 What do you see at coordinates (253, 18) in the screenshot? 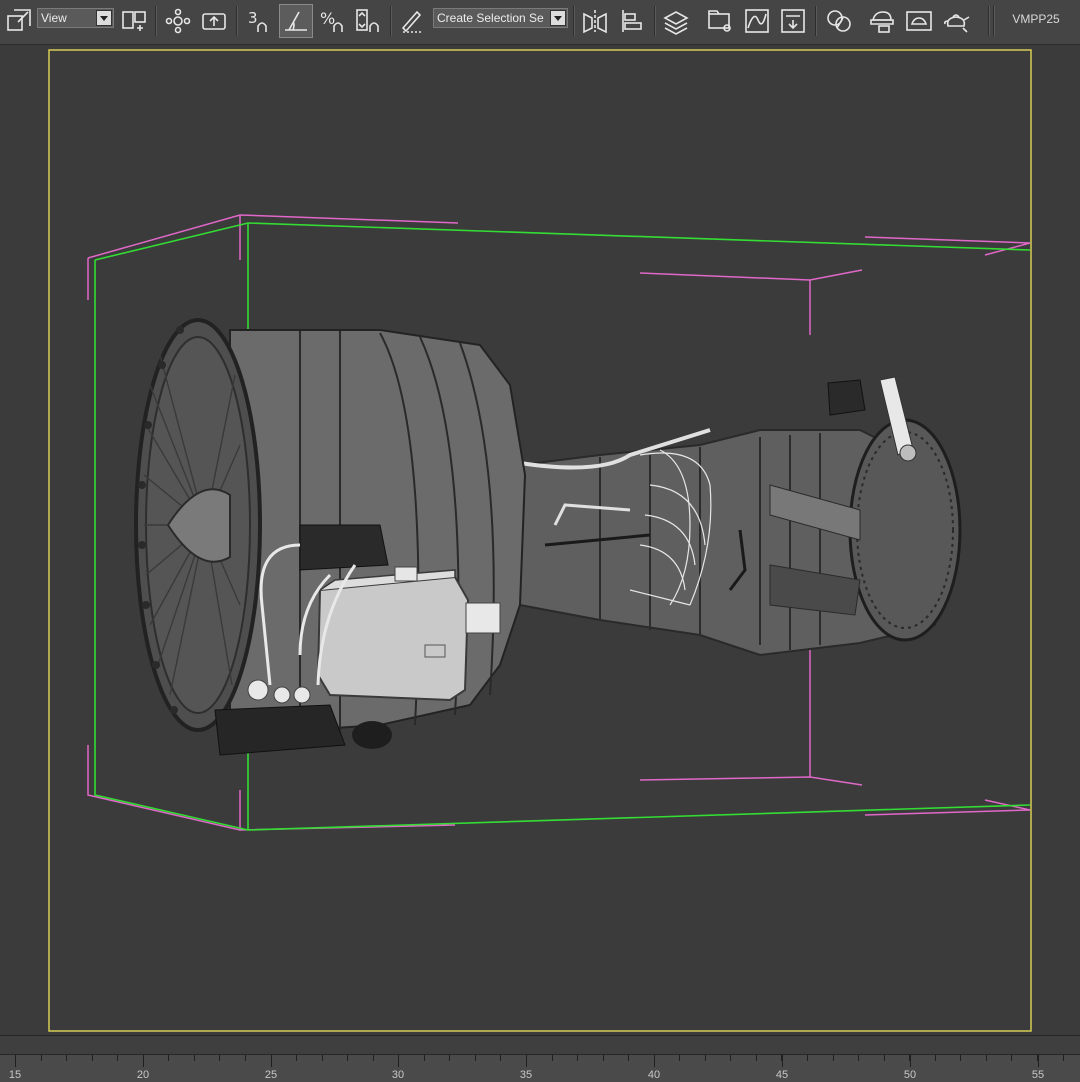
I see `snaps-toggle-label: 3` at bounding box center [253, 18].